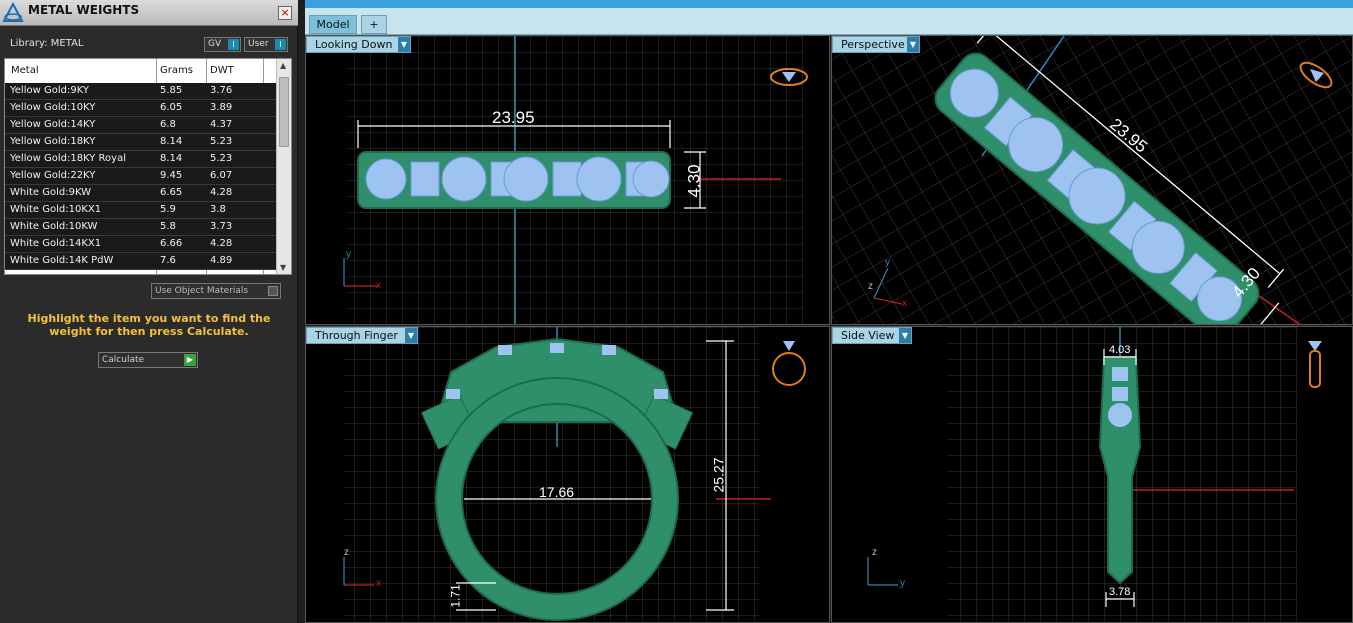 The image size is (1353, 623). I want to click on command-bar, so click(829, 4).